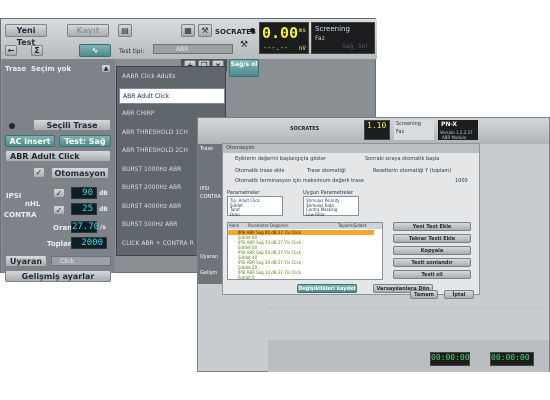  What do you see at coordinates (88, 30) in the screenshot?
I see `save-button: Kayıt` at bounding box center [88, 30].